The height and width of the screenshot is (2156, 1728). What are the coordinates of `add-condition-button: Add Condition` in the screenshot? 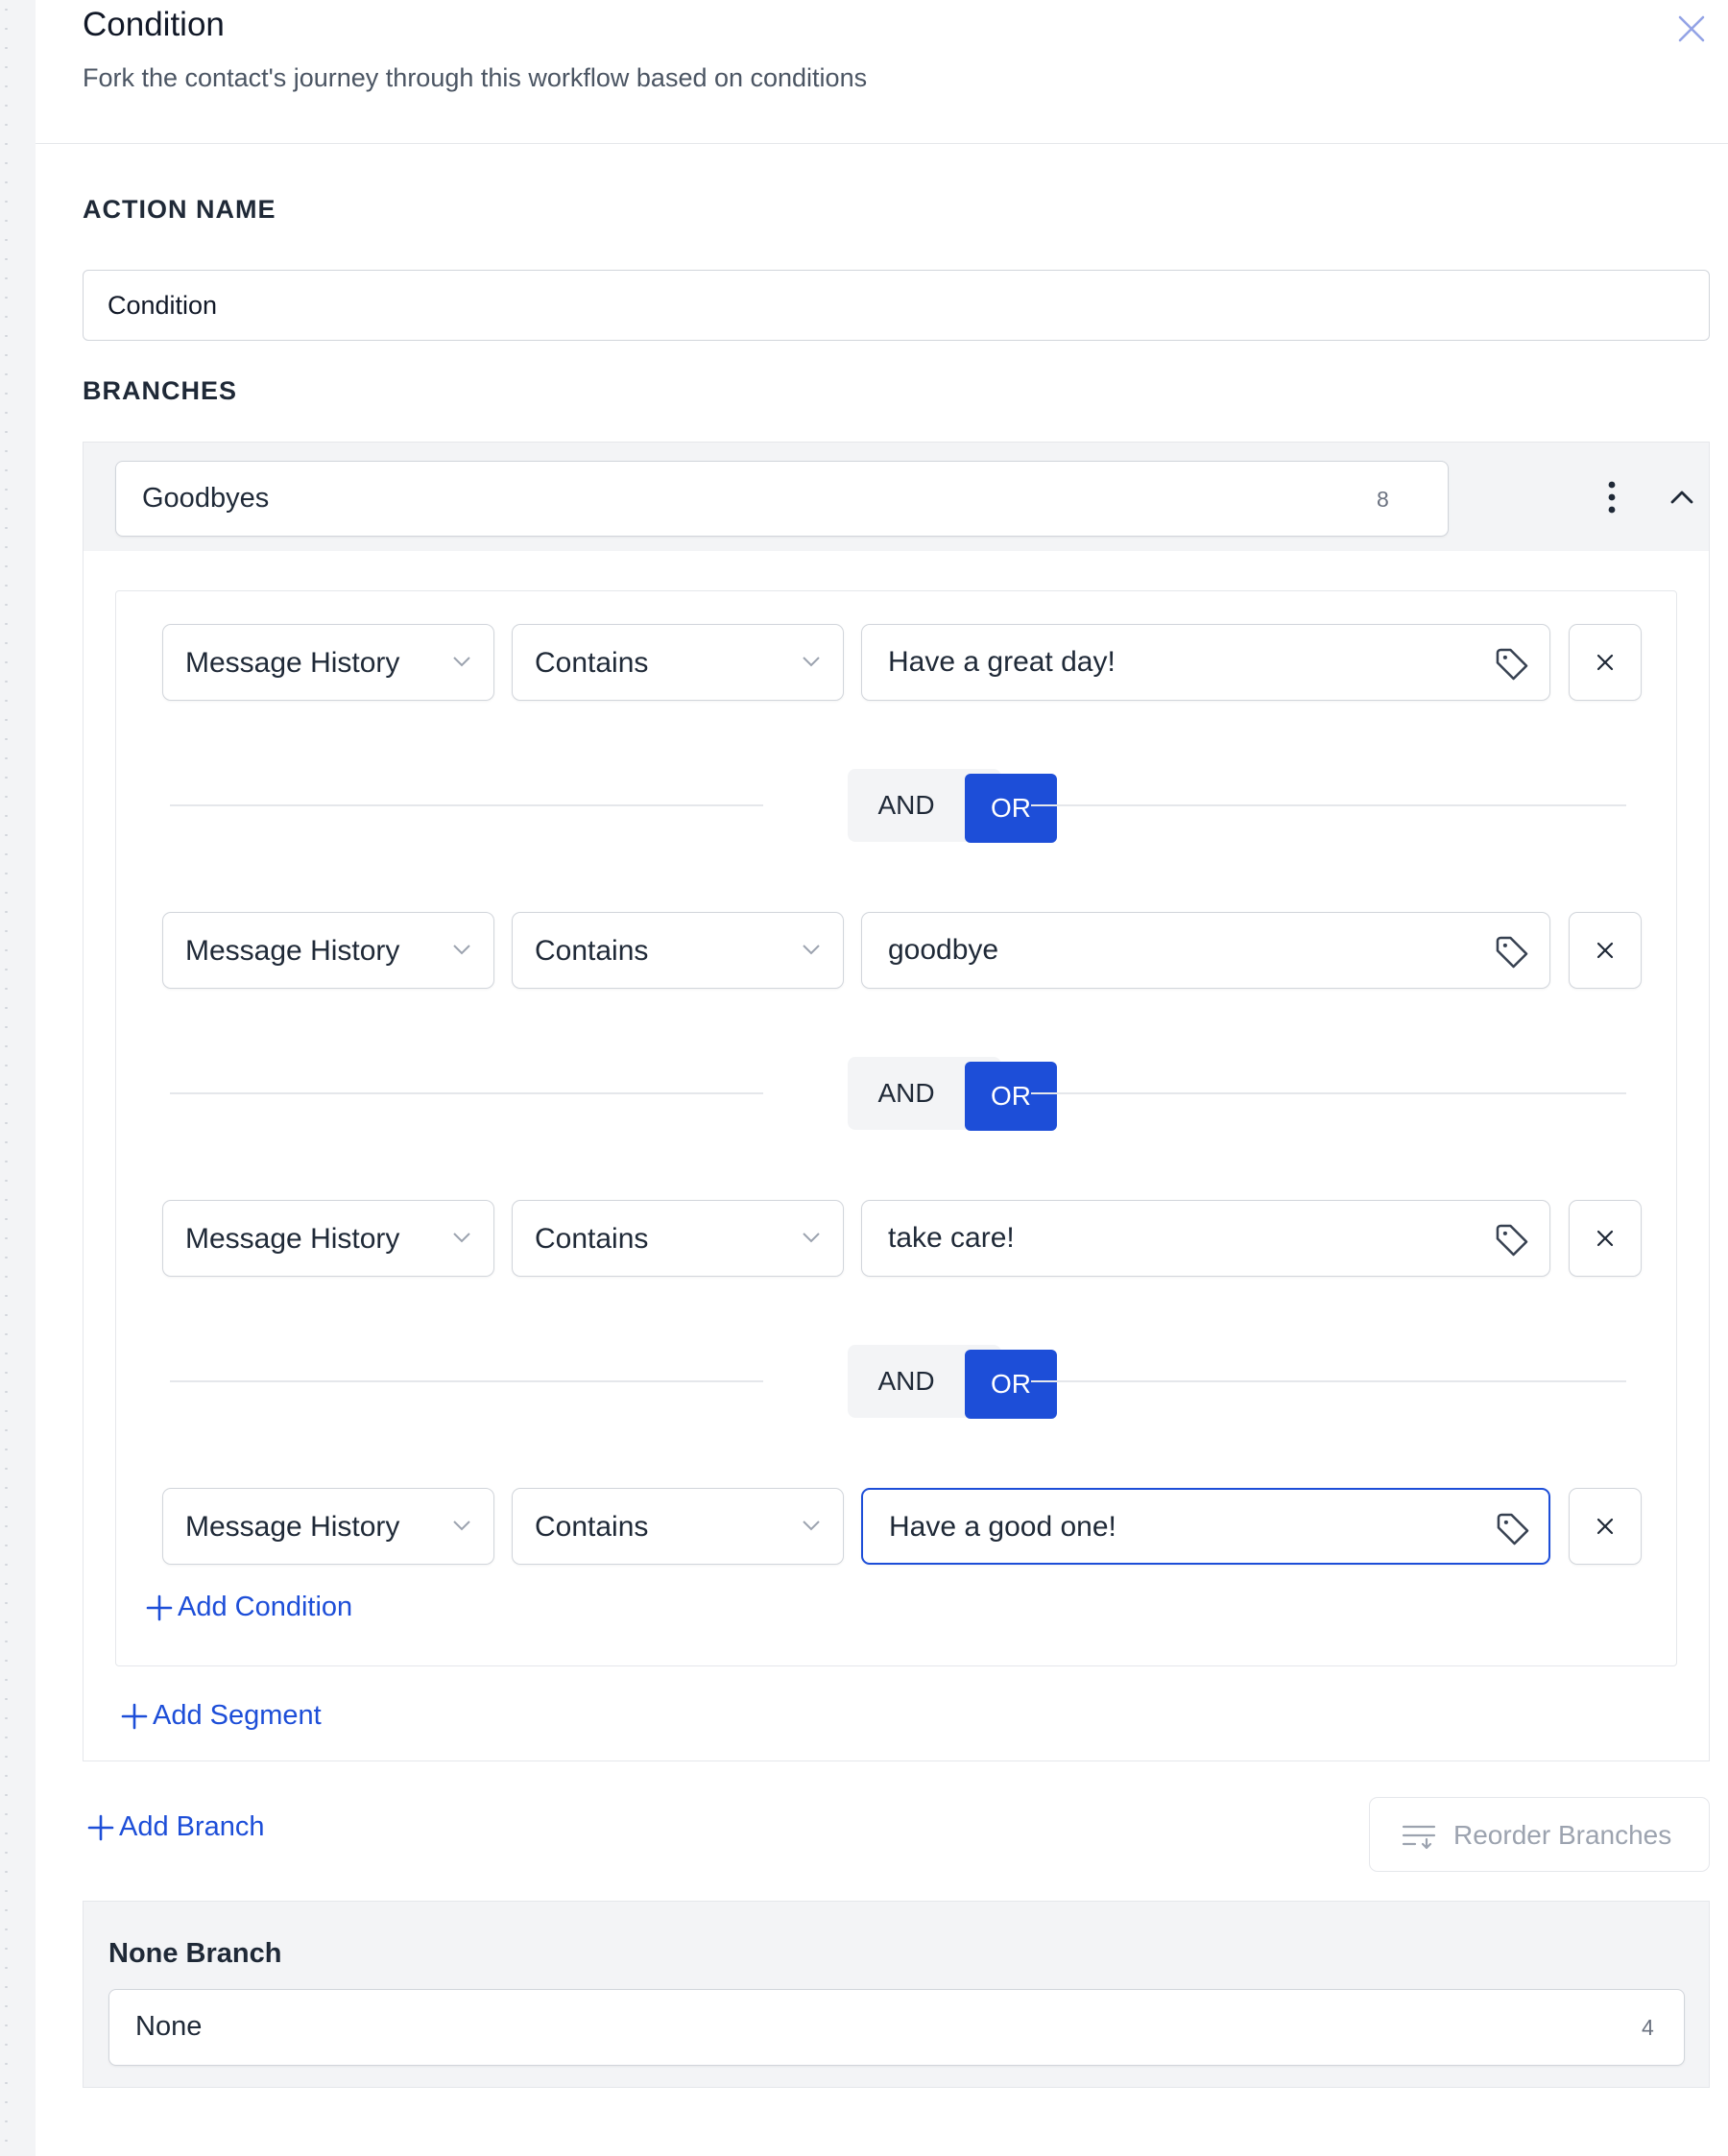 It's located at (248, 1607).